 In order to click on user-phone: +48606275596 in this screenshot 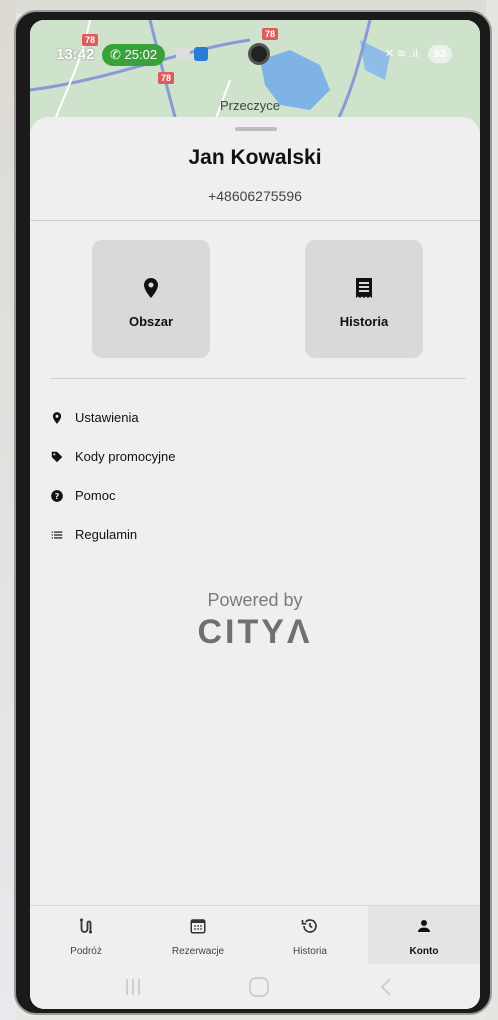, I will do `click(255, 196)`.